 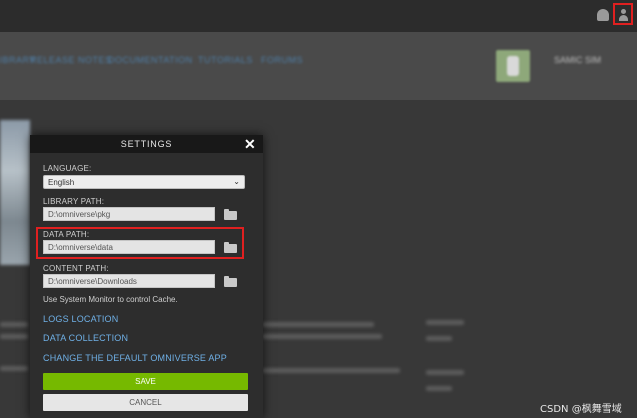 What do you see at coordinates (15, 192) in the screenshot?
I see `featured-image` at bounding box center [15, 192].